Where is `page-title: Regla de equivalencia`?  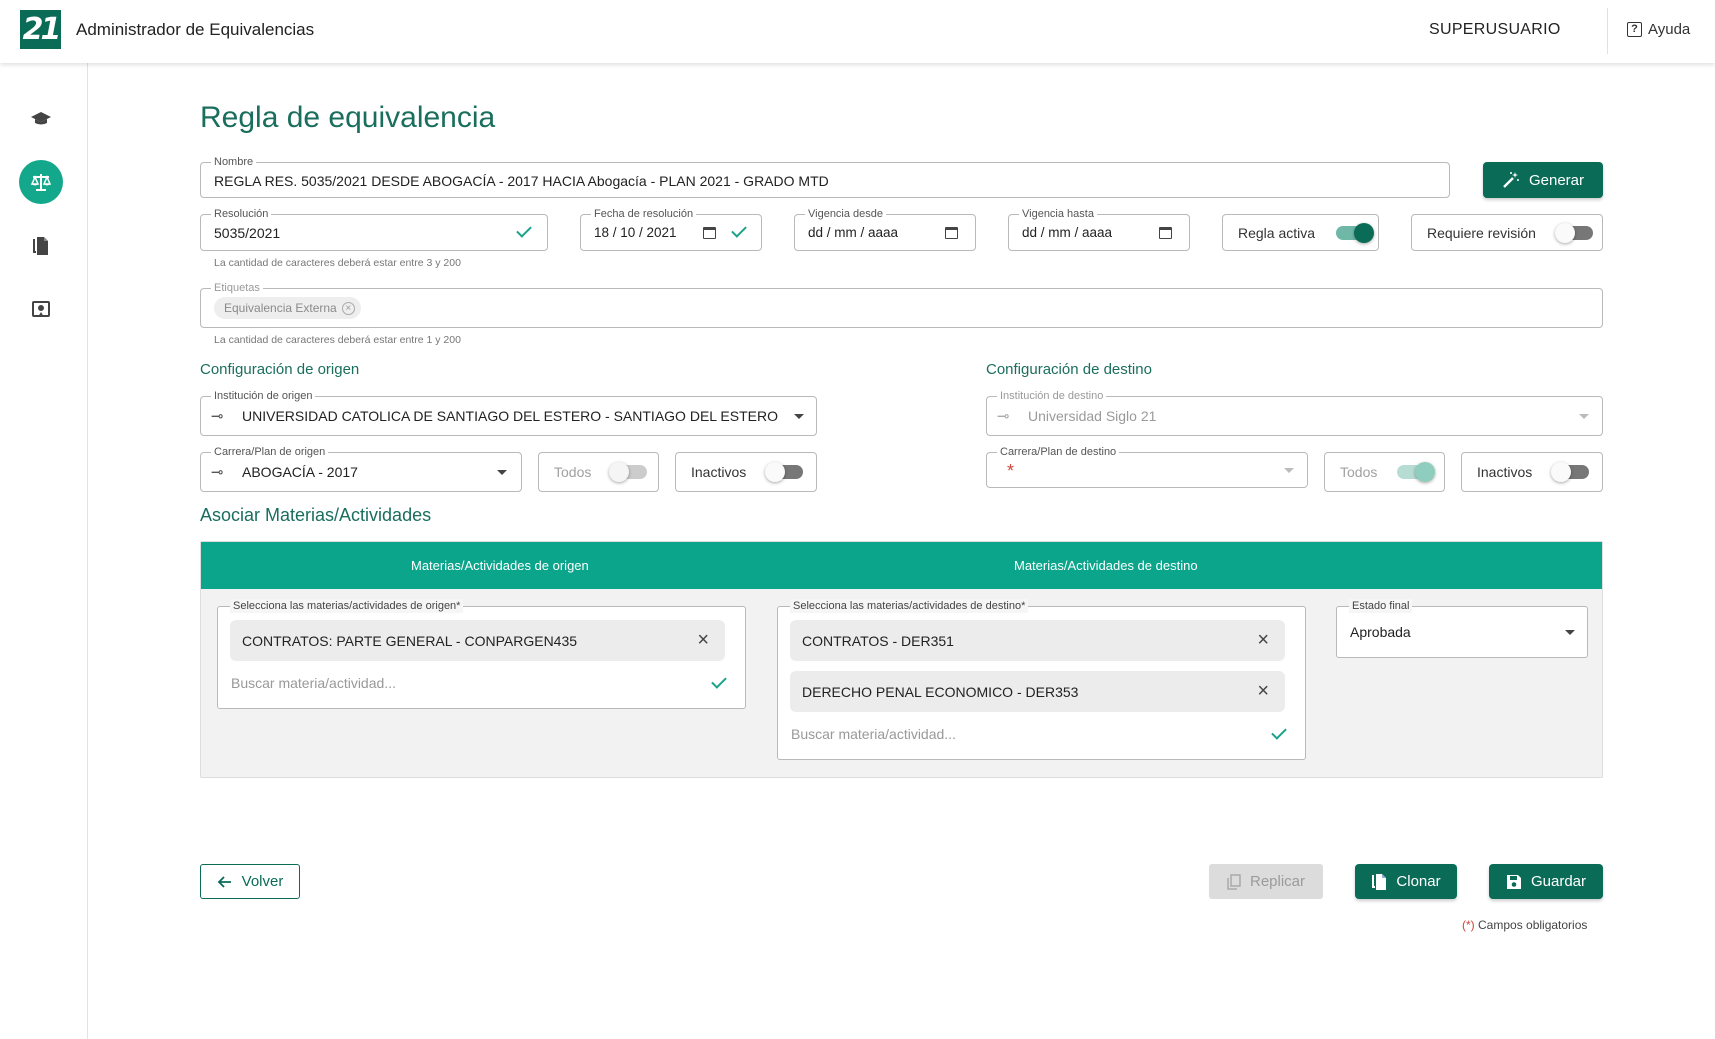
page-title: Regla de equivalencia is located at coordinates (348, 117).